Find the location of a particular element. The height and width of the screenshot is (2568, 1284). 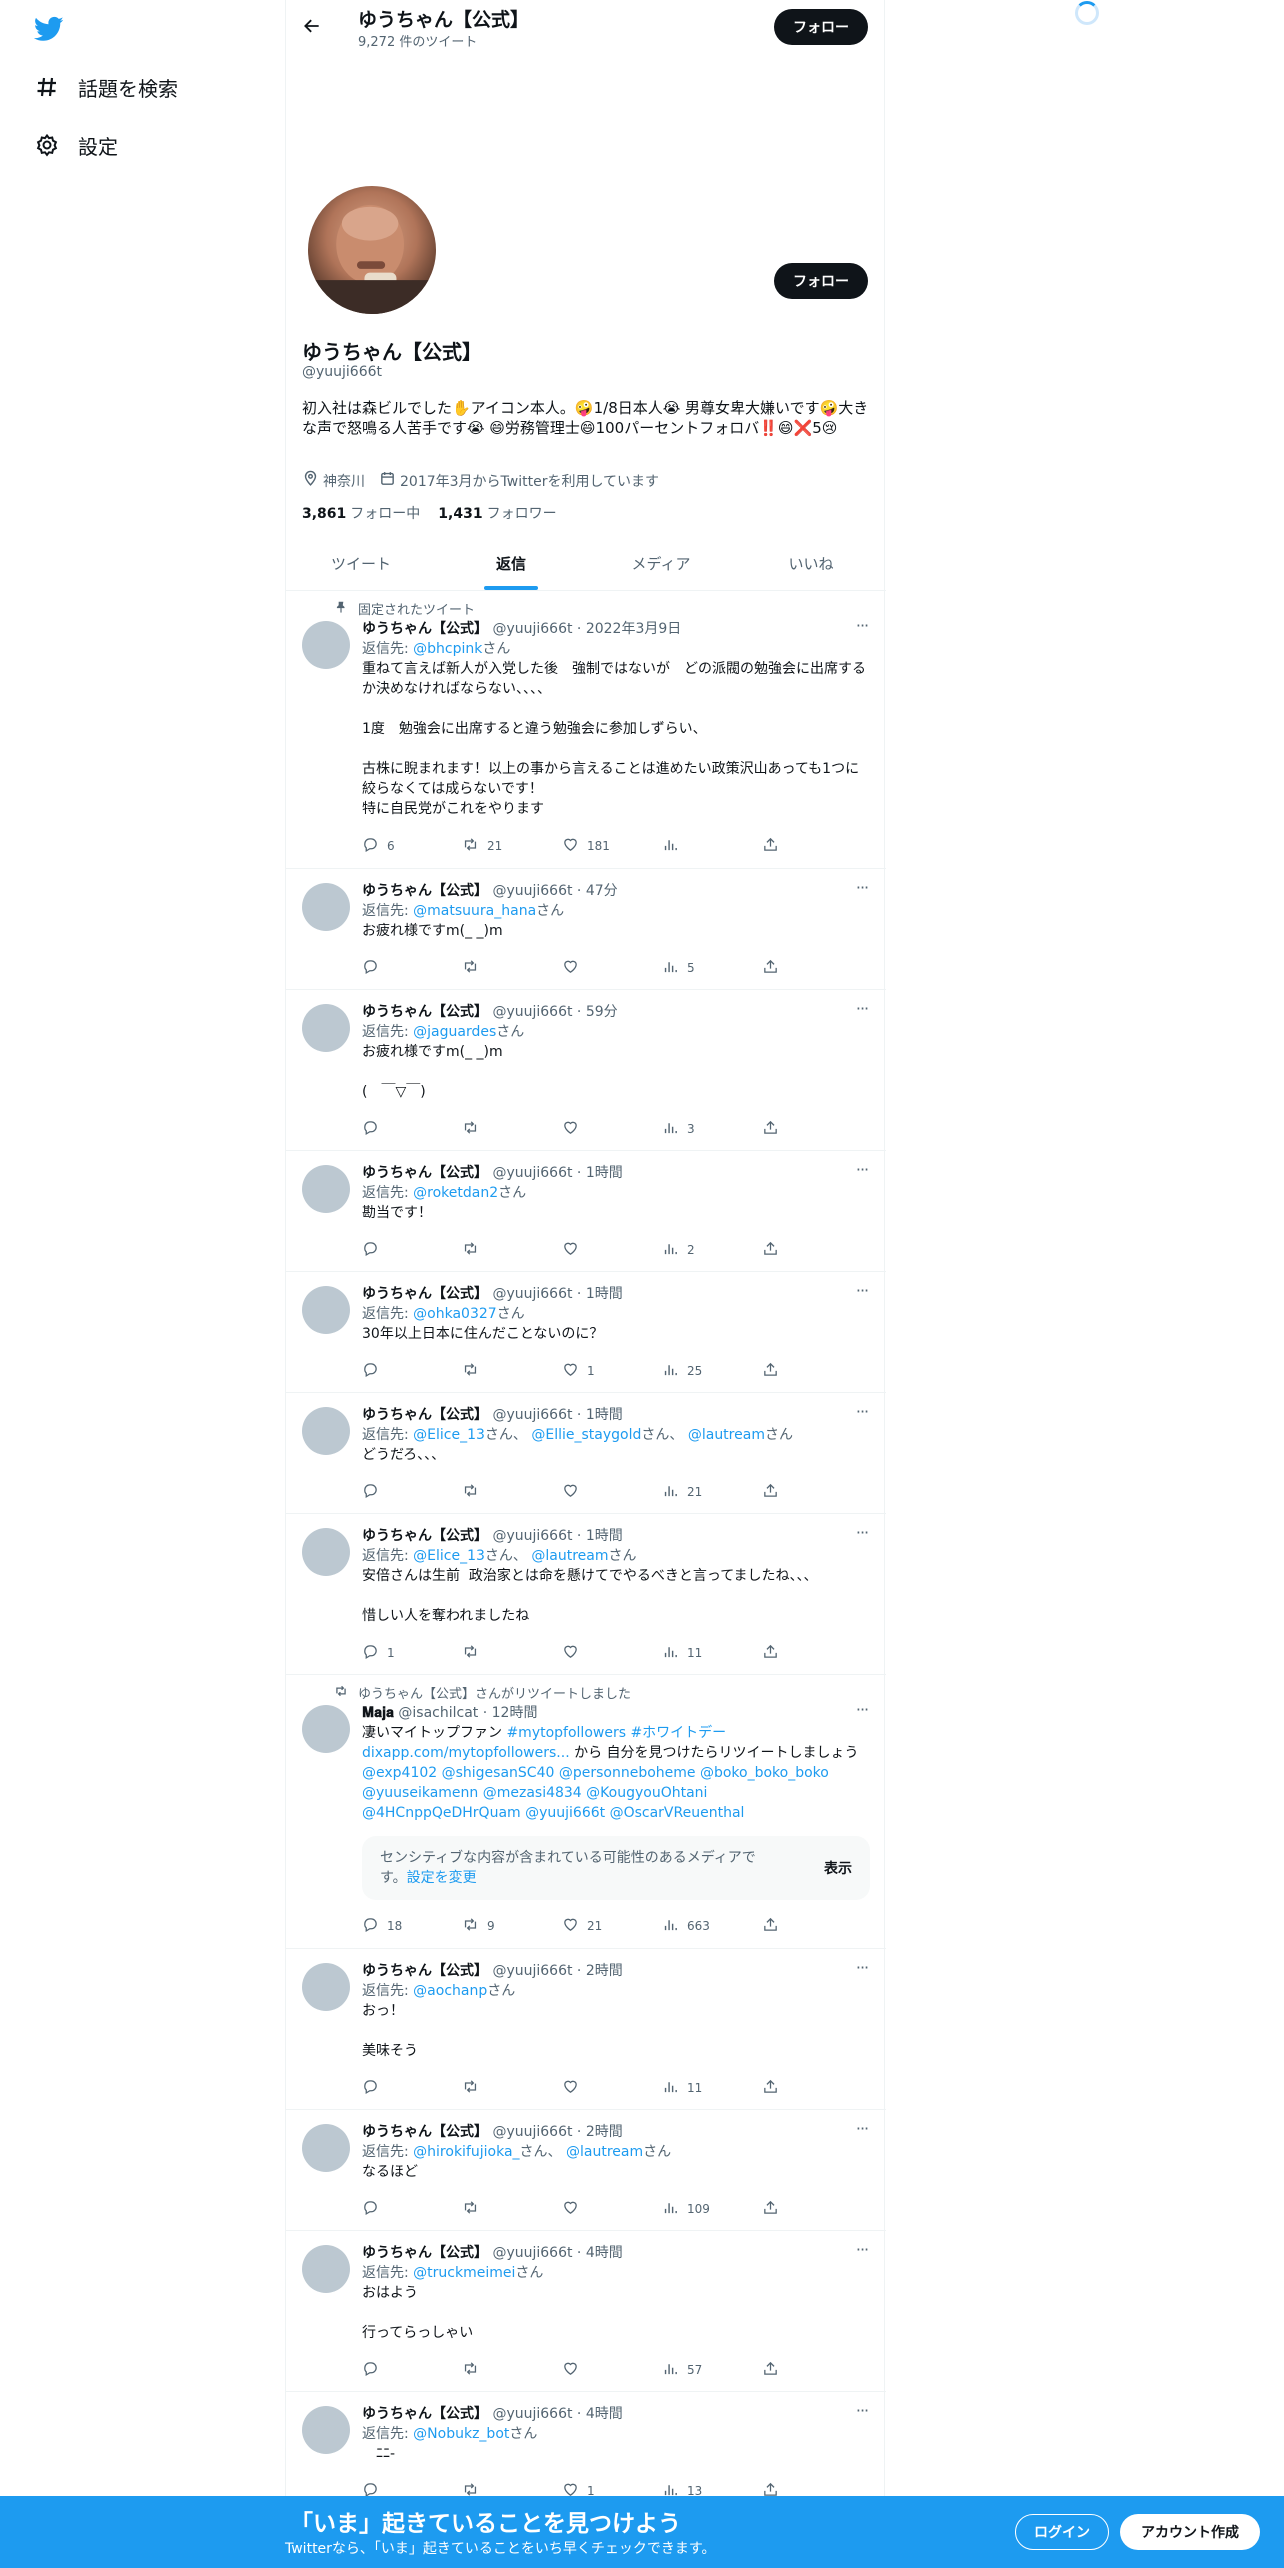

retweet-button: 9 is located at coordinates (478, 1926).